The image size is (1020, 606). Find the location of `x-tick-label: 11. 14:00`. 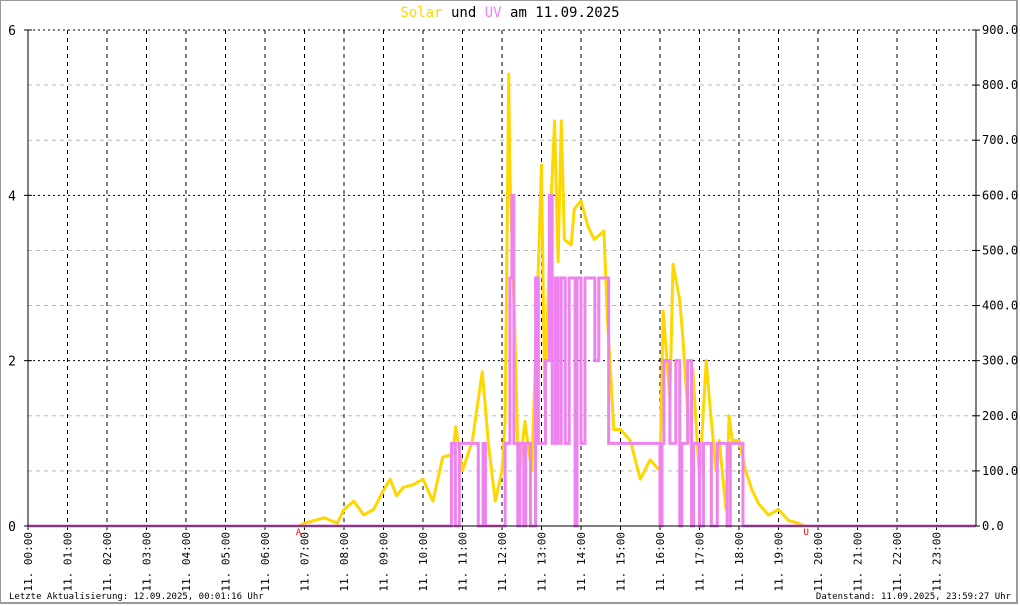

x-tick-label: 11. 14:00 is located at coordinates (581, 562).